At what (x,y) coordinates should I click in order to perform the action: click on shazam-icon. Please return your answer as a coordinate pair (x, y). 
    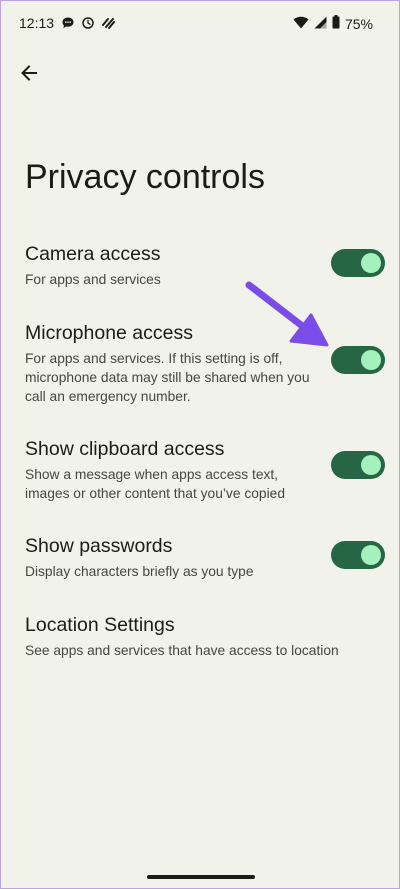
    Looking at the image, I should click on (108, 25).